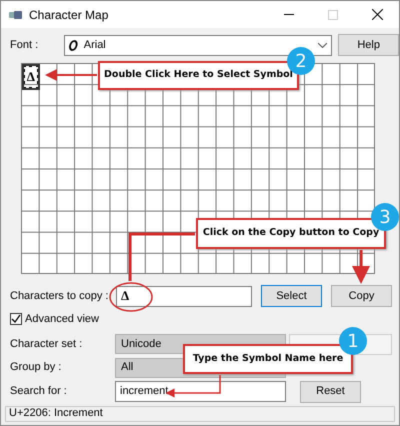 The height and width of the screenshot is (426, 400). Describe the element at coordinates (62, 319) in the screenshot. I see `advanced-view-label: Advanced view` at that location.